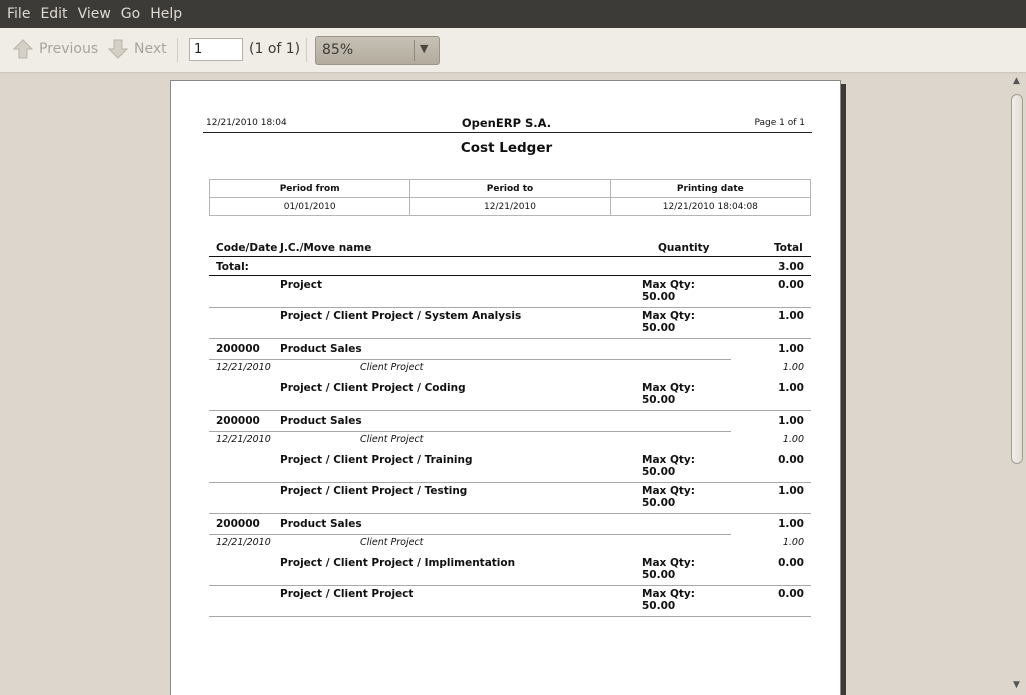 This screenshot has width=1026, height=695. What do you see at coordinates (506, 148) in the screenshot?
I see `report-title: Cost Ledger` at bounding box center [506, 148].